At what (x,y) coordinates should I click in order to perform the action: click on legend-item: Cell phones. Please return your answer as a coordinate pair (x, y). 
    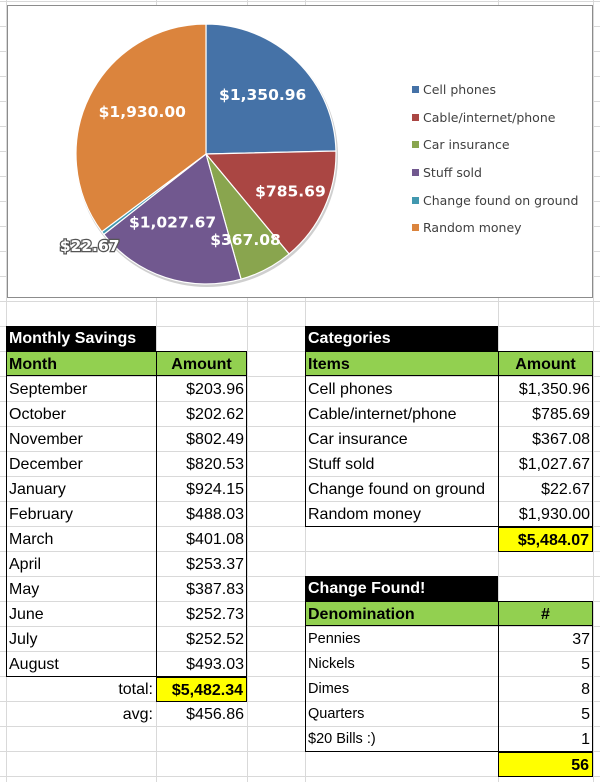
    Looking at the image, I should click on (495, 90).